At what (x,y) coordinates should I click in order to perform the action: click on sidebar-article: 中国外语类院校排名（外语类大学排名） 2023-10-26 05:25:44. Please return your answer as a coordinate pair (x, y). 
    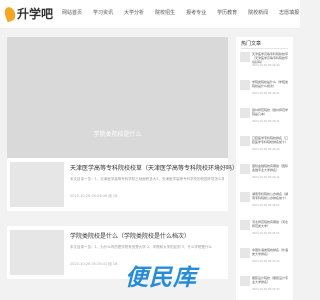
    Looking at the image, I should click on (265, 260).